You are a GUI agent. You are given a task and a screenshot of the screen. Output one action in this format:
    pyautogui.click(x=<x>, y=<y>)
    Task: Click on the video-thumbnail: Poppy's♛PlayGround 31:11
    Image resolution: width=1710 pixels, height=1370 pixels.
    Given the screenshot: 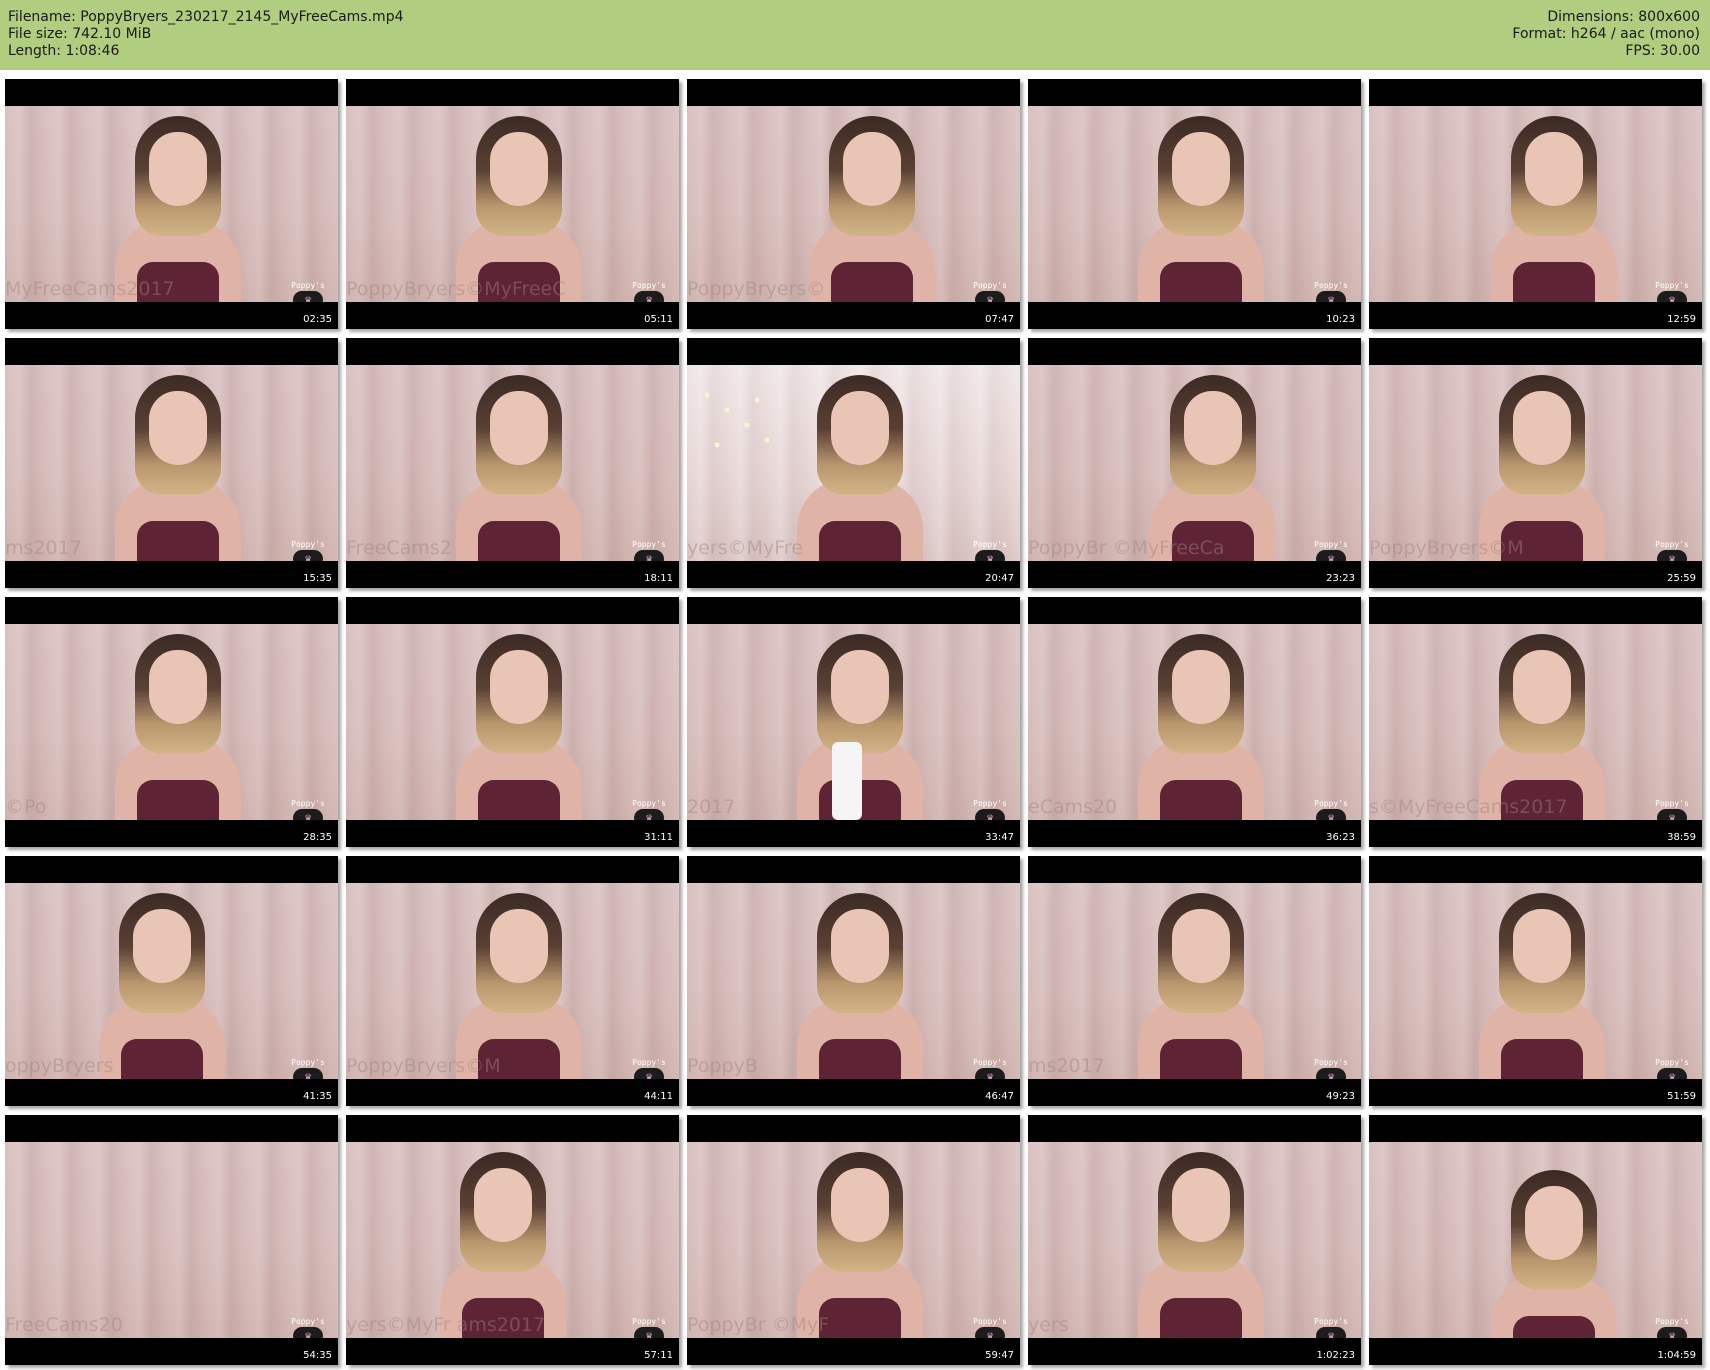 What is the action you would take?
    pyautogui.click(x=512, y=722)
    